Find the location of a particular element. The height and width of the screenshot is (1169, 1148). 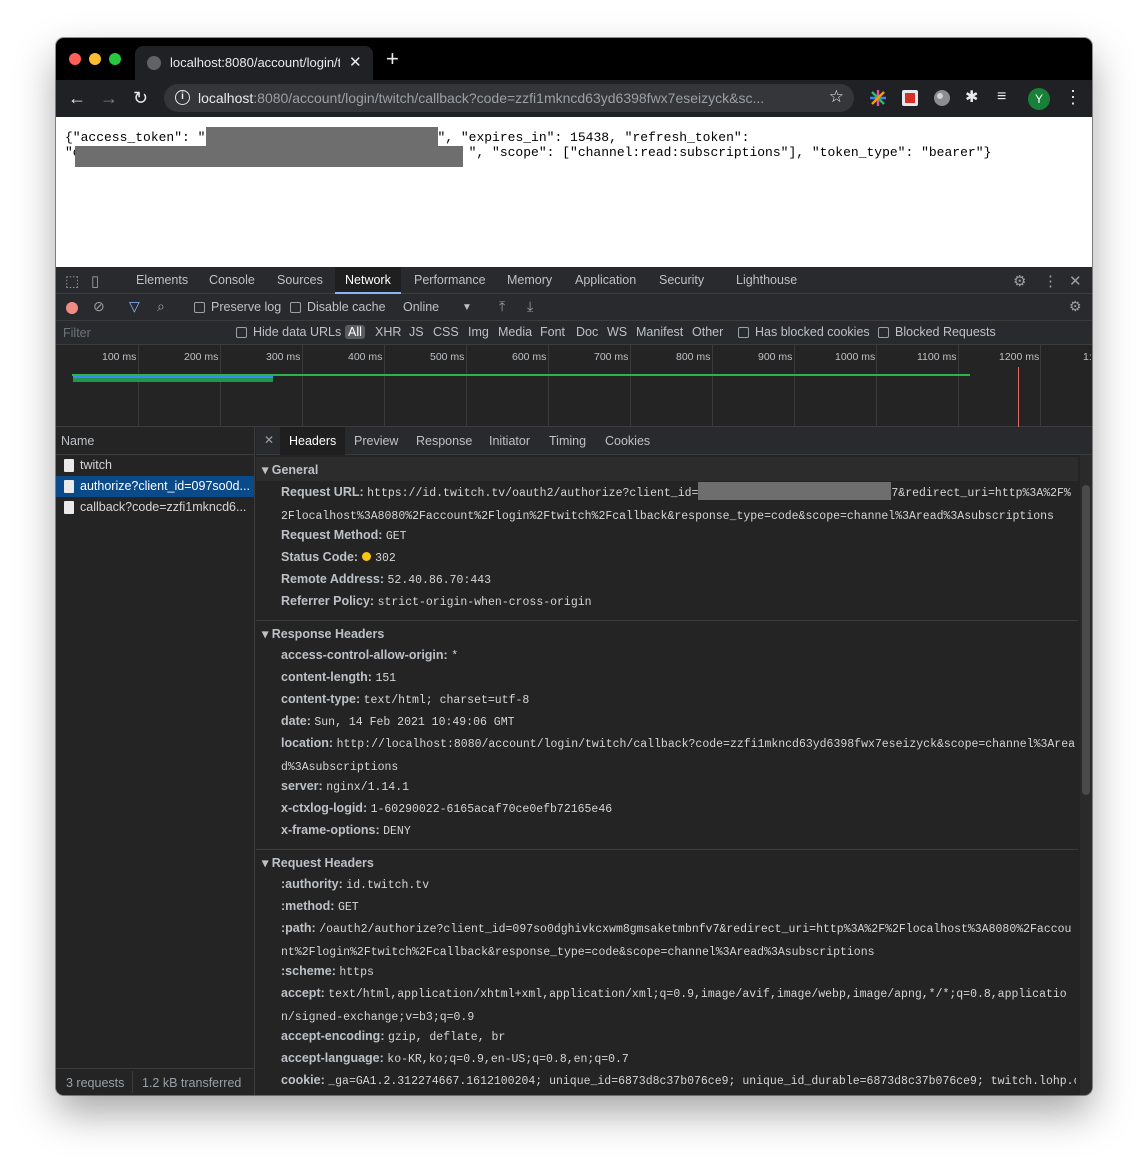

disable-cache-label: Disable cache is located at coordinates (346, 307).